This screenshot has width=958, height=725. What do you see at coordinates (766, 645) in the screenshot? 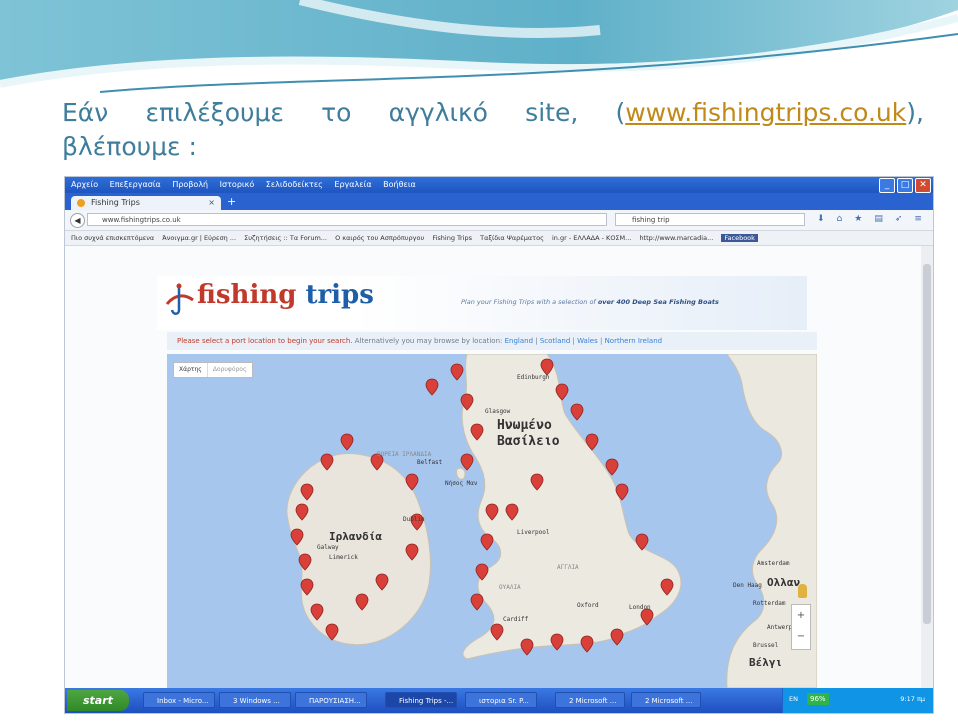
I see `map-label-brussel: Brussel` at bounding box center [766, 645].